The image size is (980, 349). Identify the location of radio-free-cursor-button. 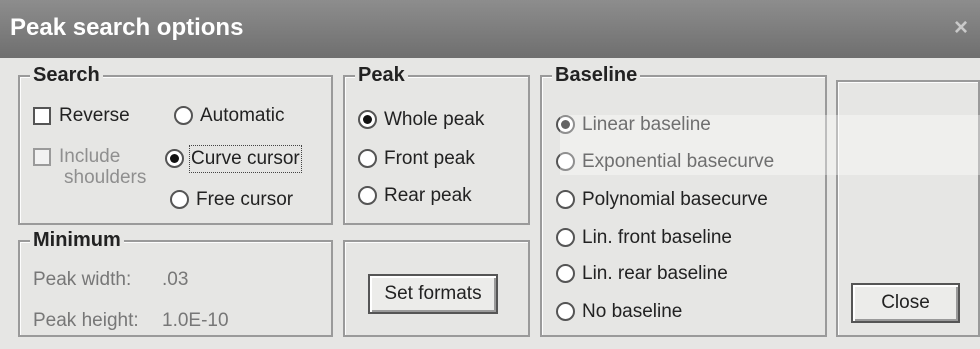
(179, 199).